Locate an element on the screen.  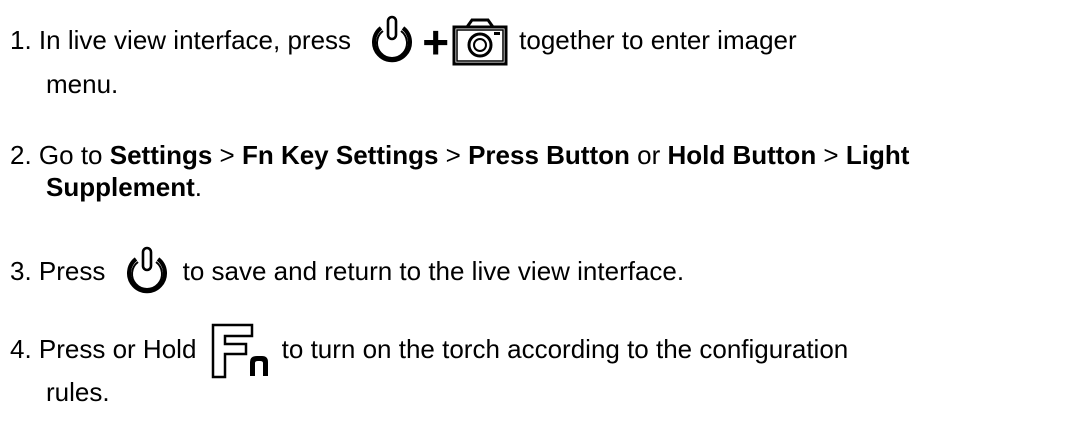
menu-light-supplement-cont: Supplement is located at coordinates (120, 187).